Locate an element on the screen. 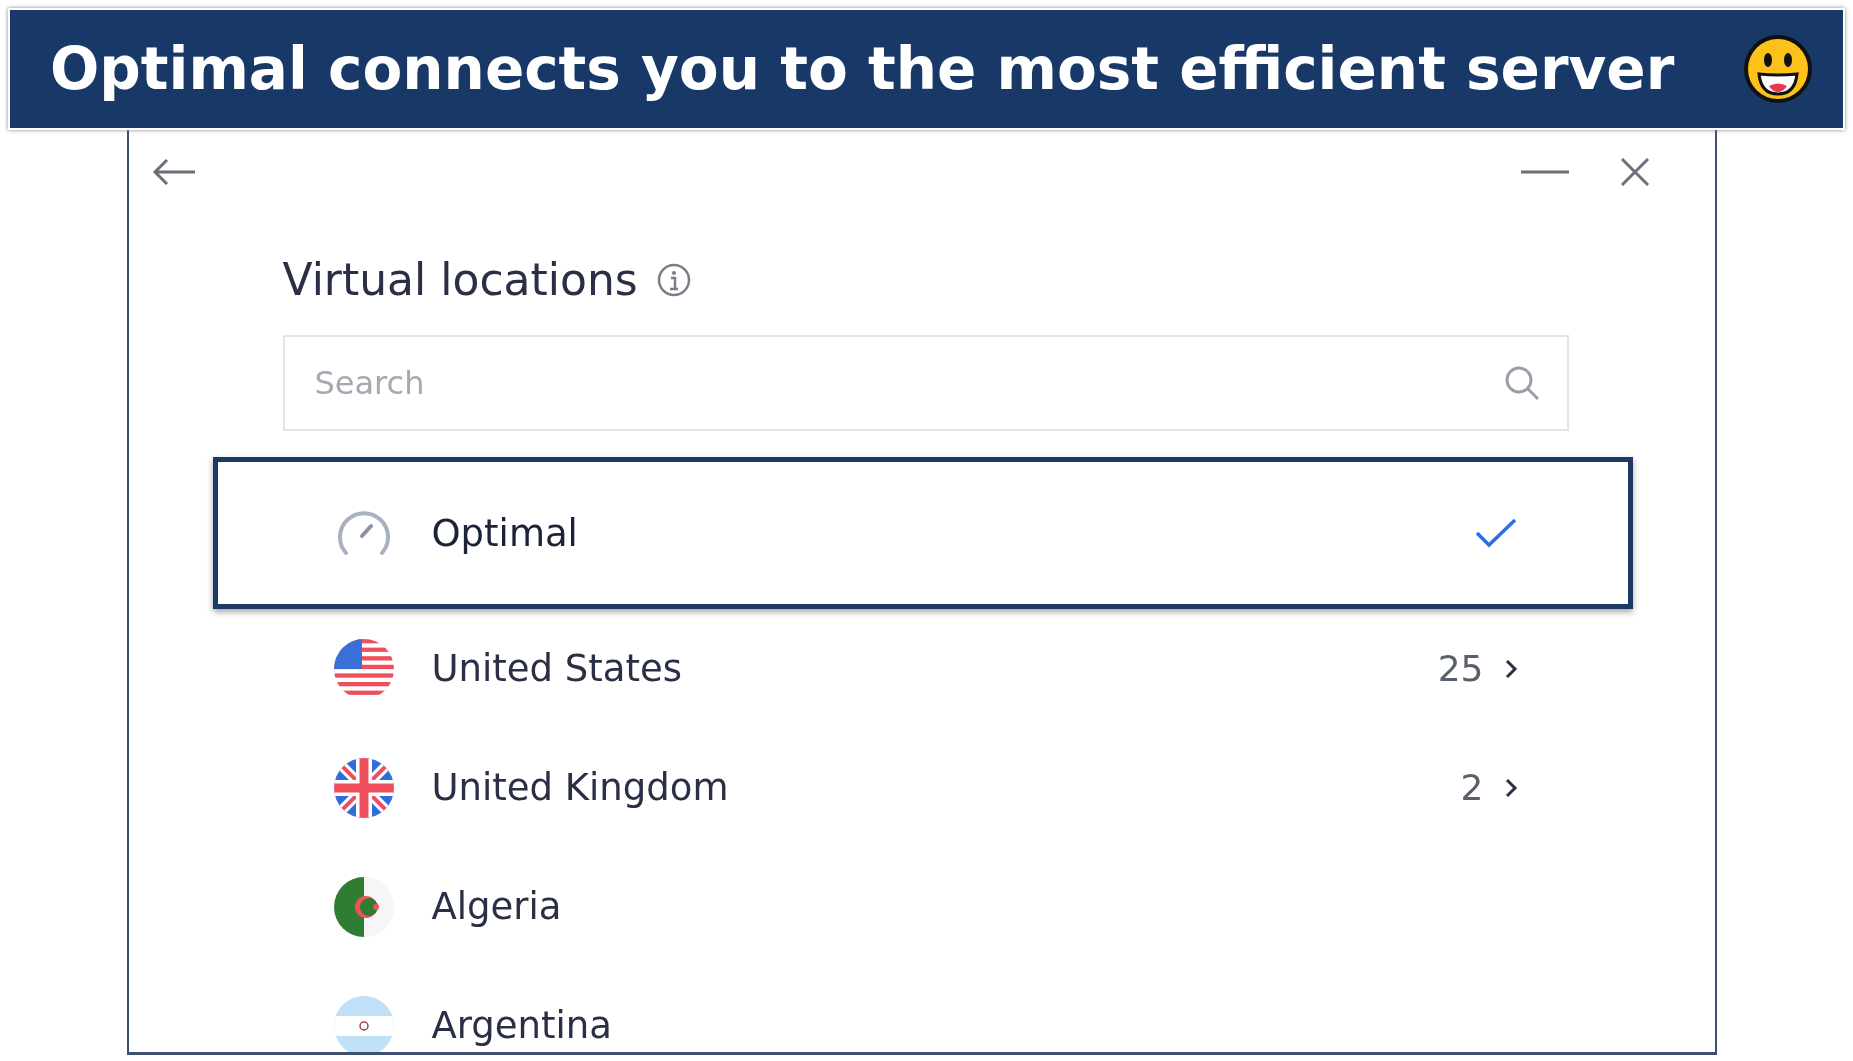 This screenshot has width=1853, height=1061. minimize-icon is located at coordinates (1544, 172).